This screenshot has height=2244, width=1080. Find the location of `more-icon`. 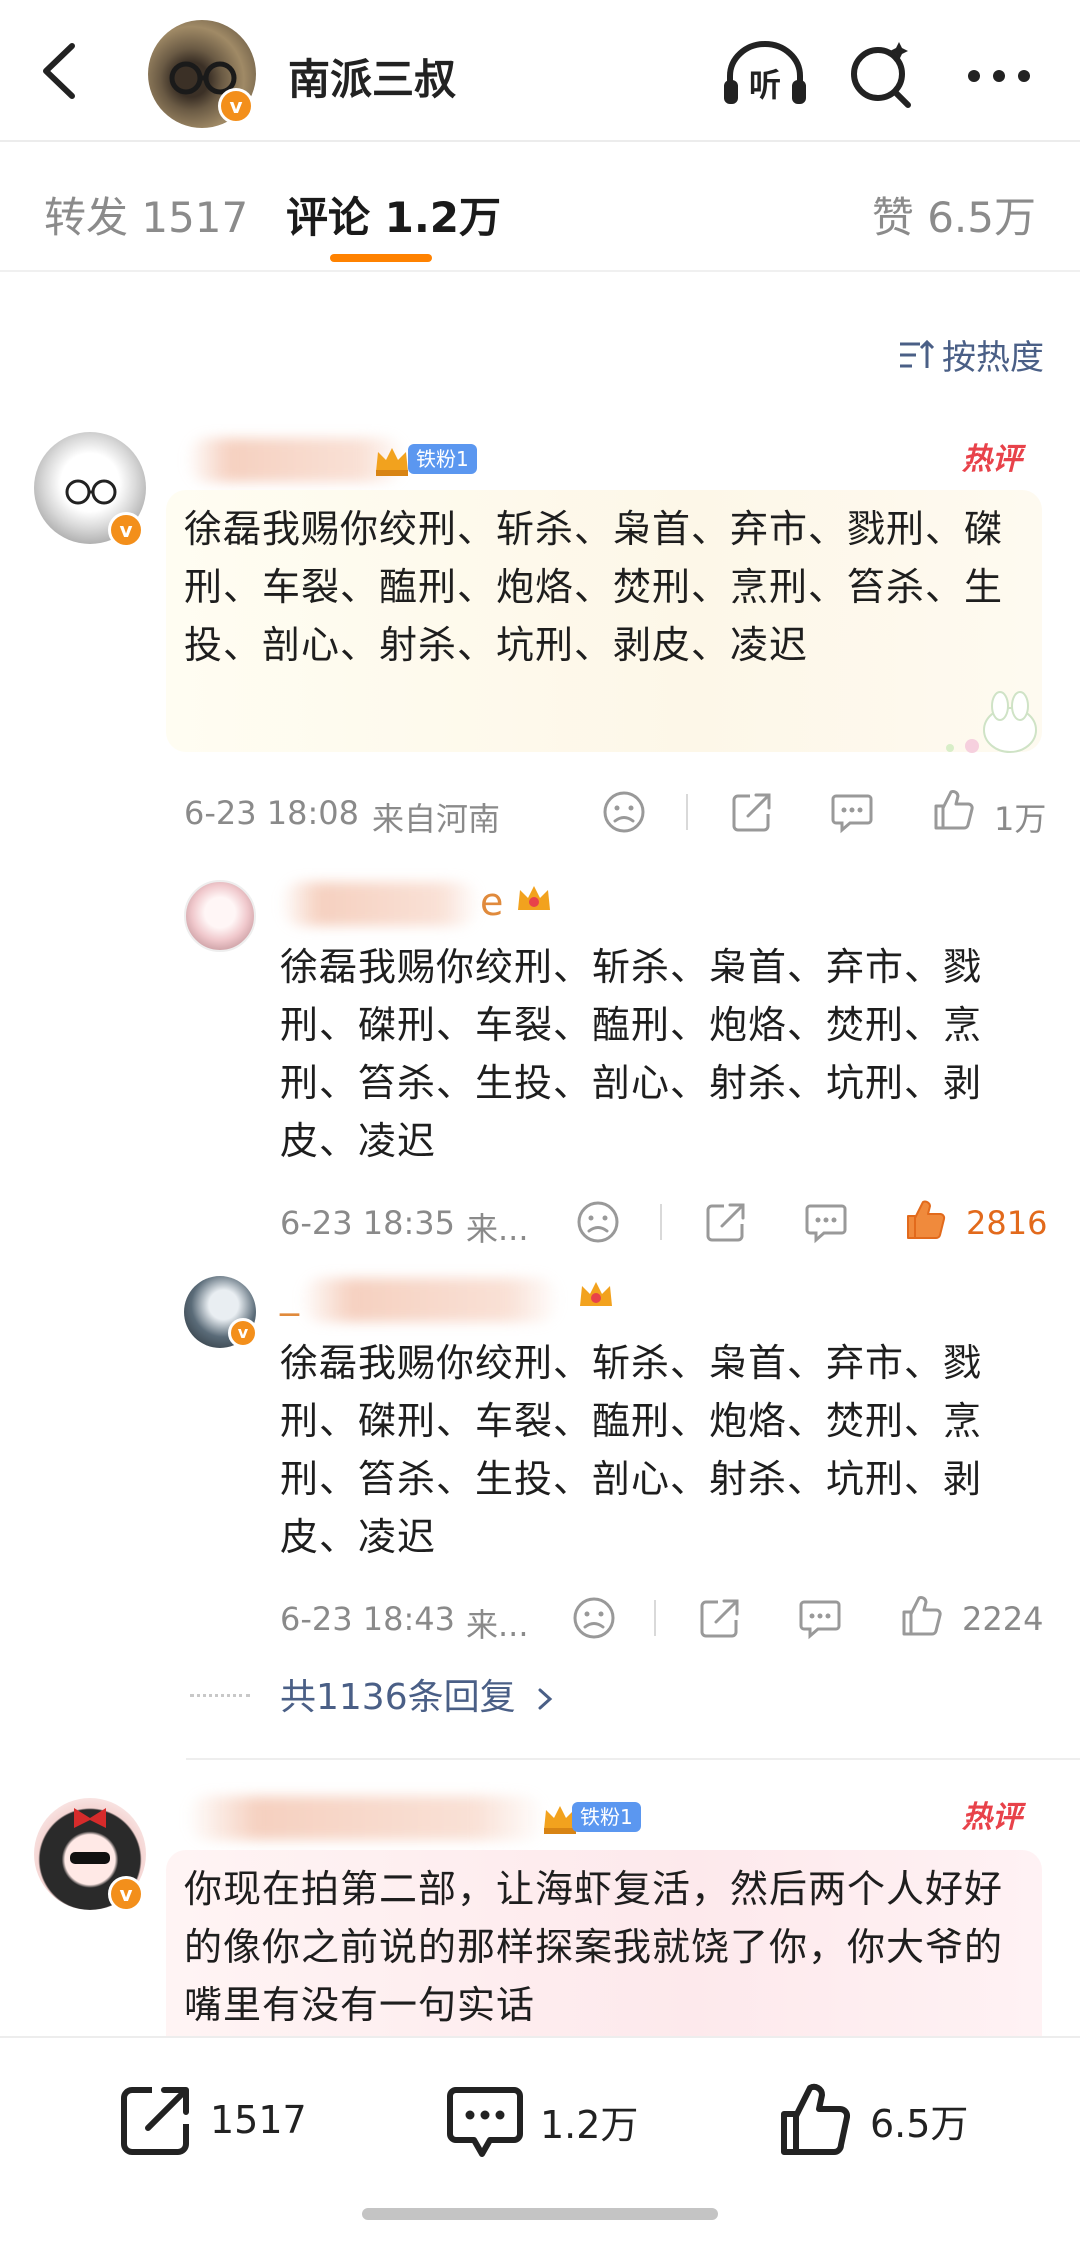

more-icon is located at coordinates (999, 75).